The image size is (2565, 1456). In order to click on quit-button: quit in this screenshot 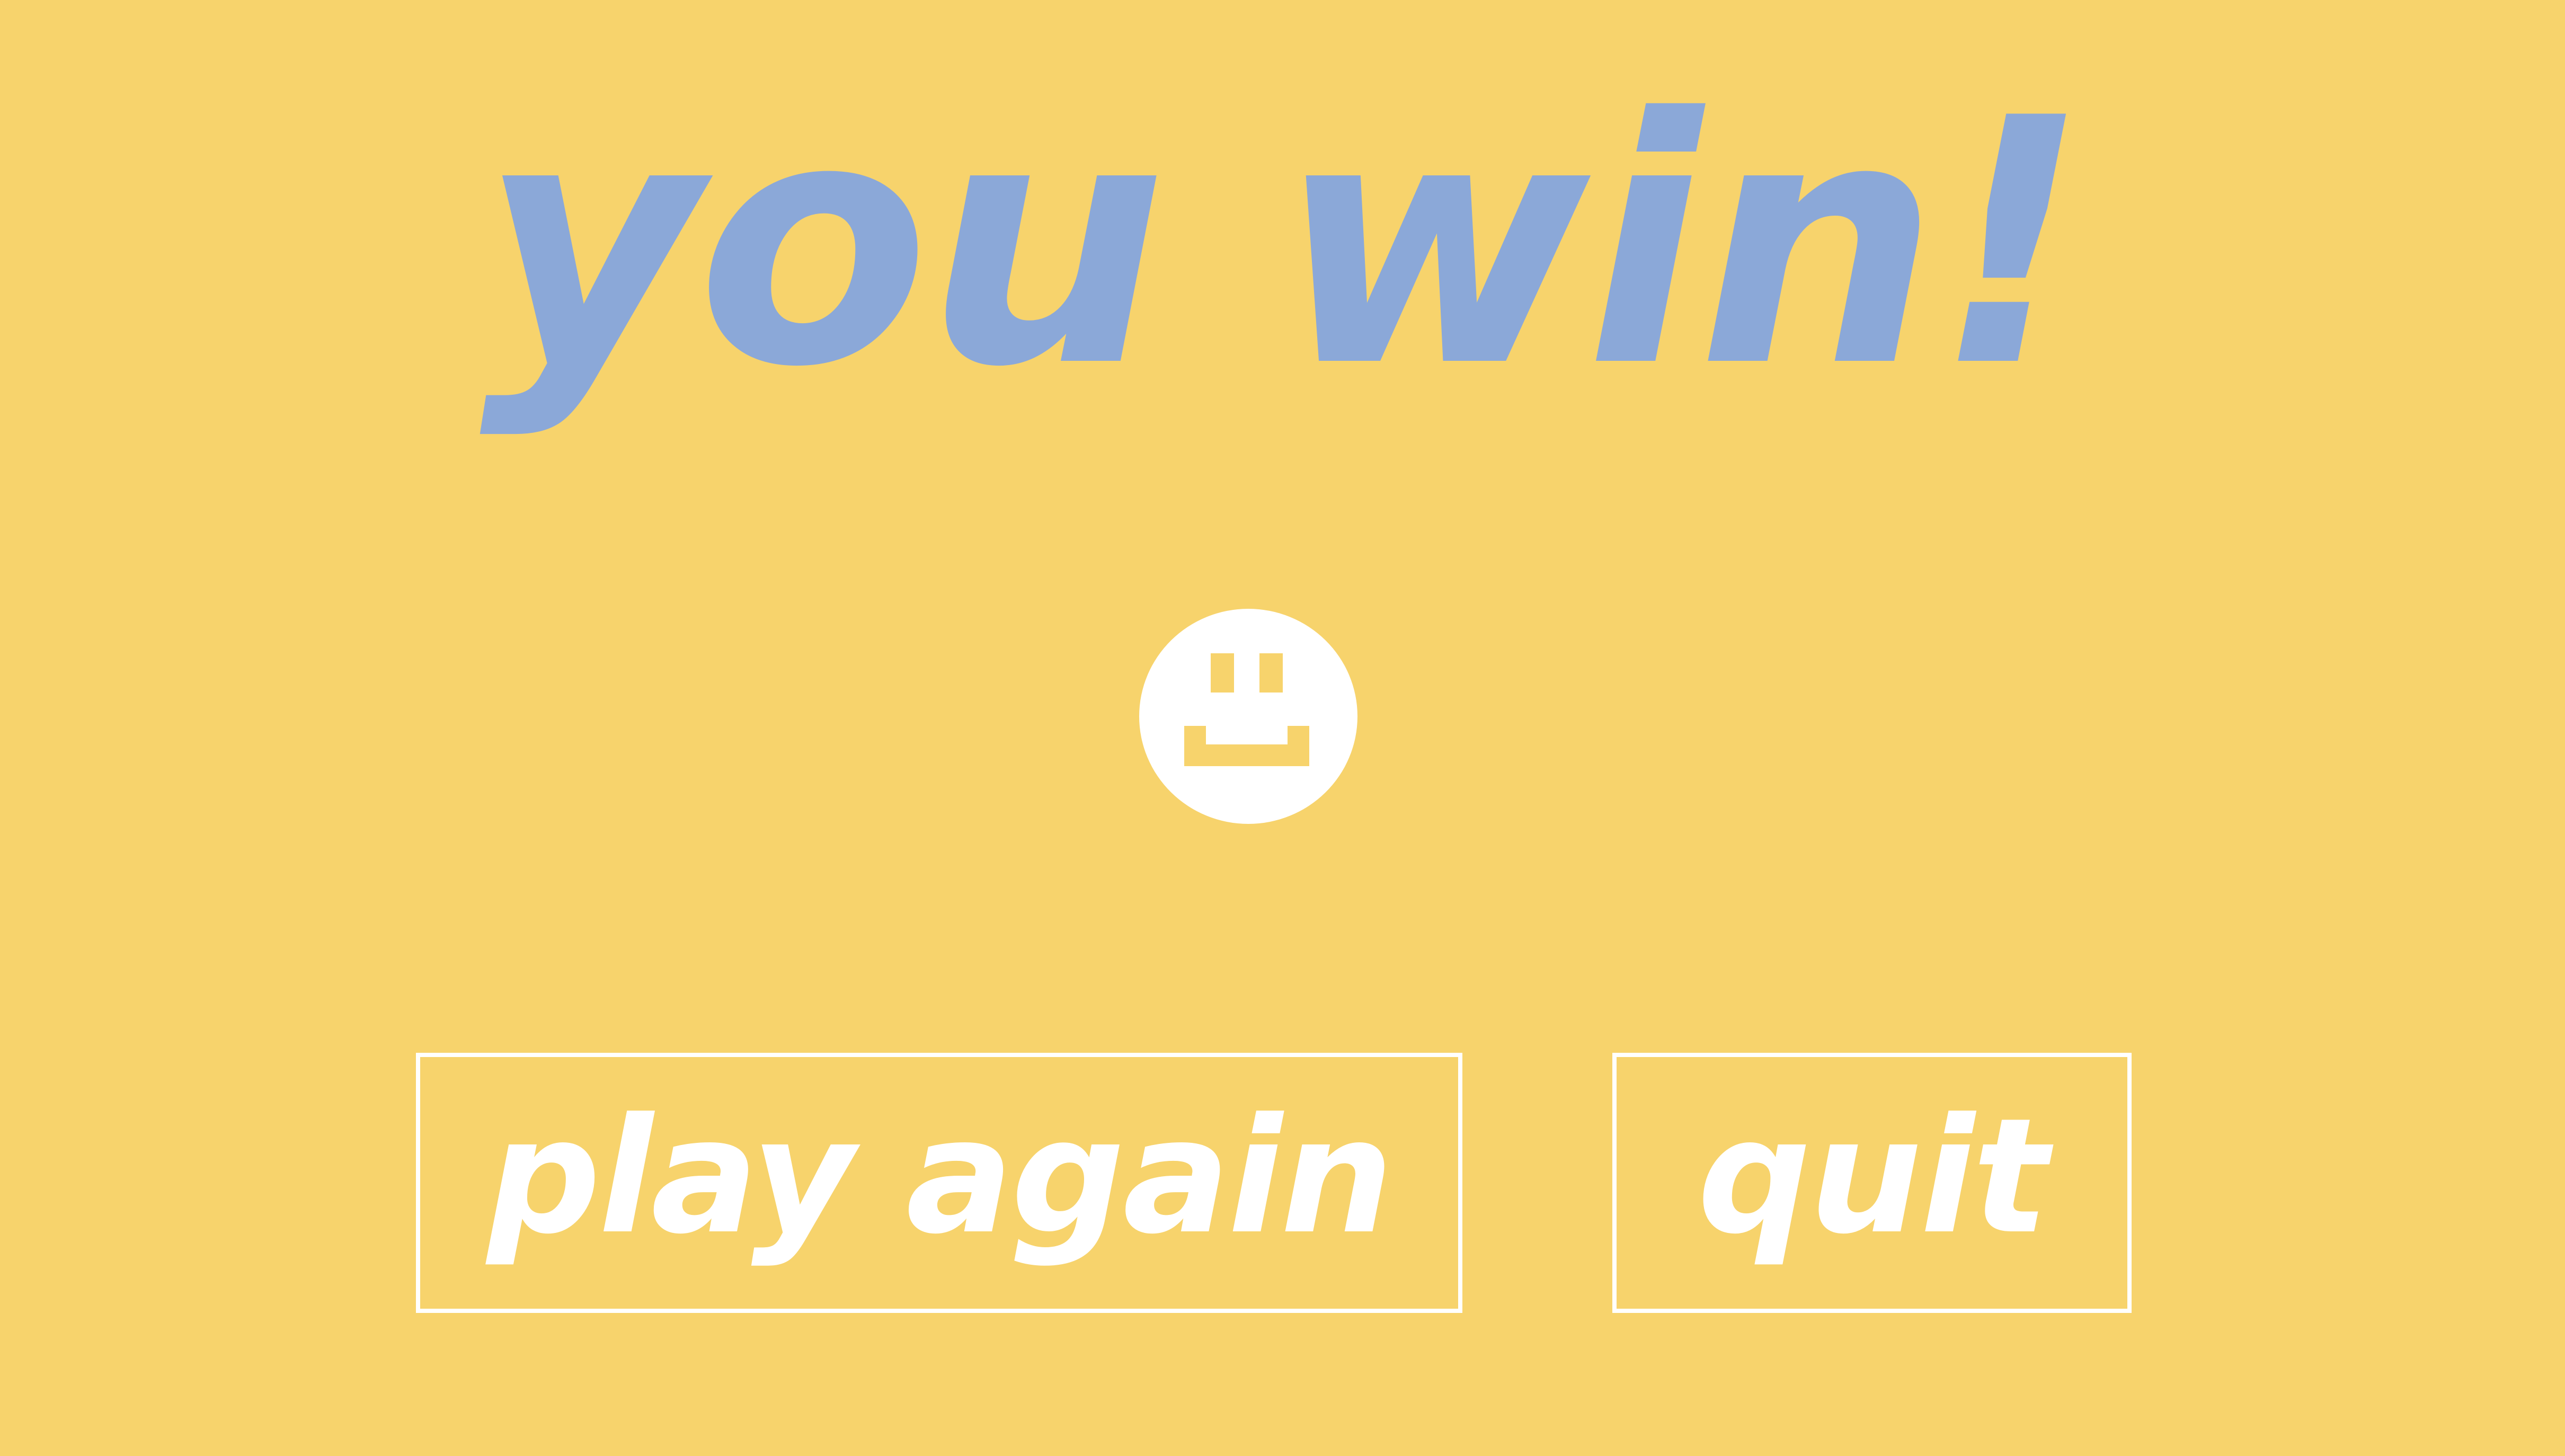, I will do `click(1872, 1183)`.